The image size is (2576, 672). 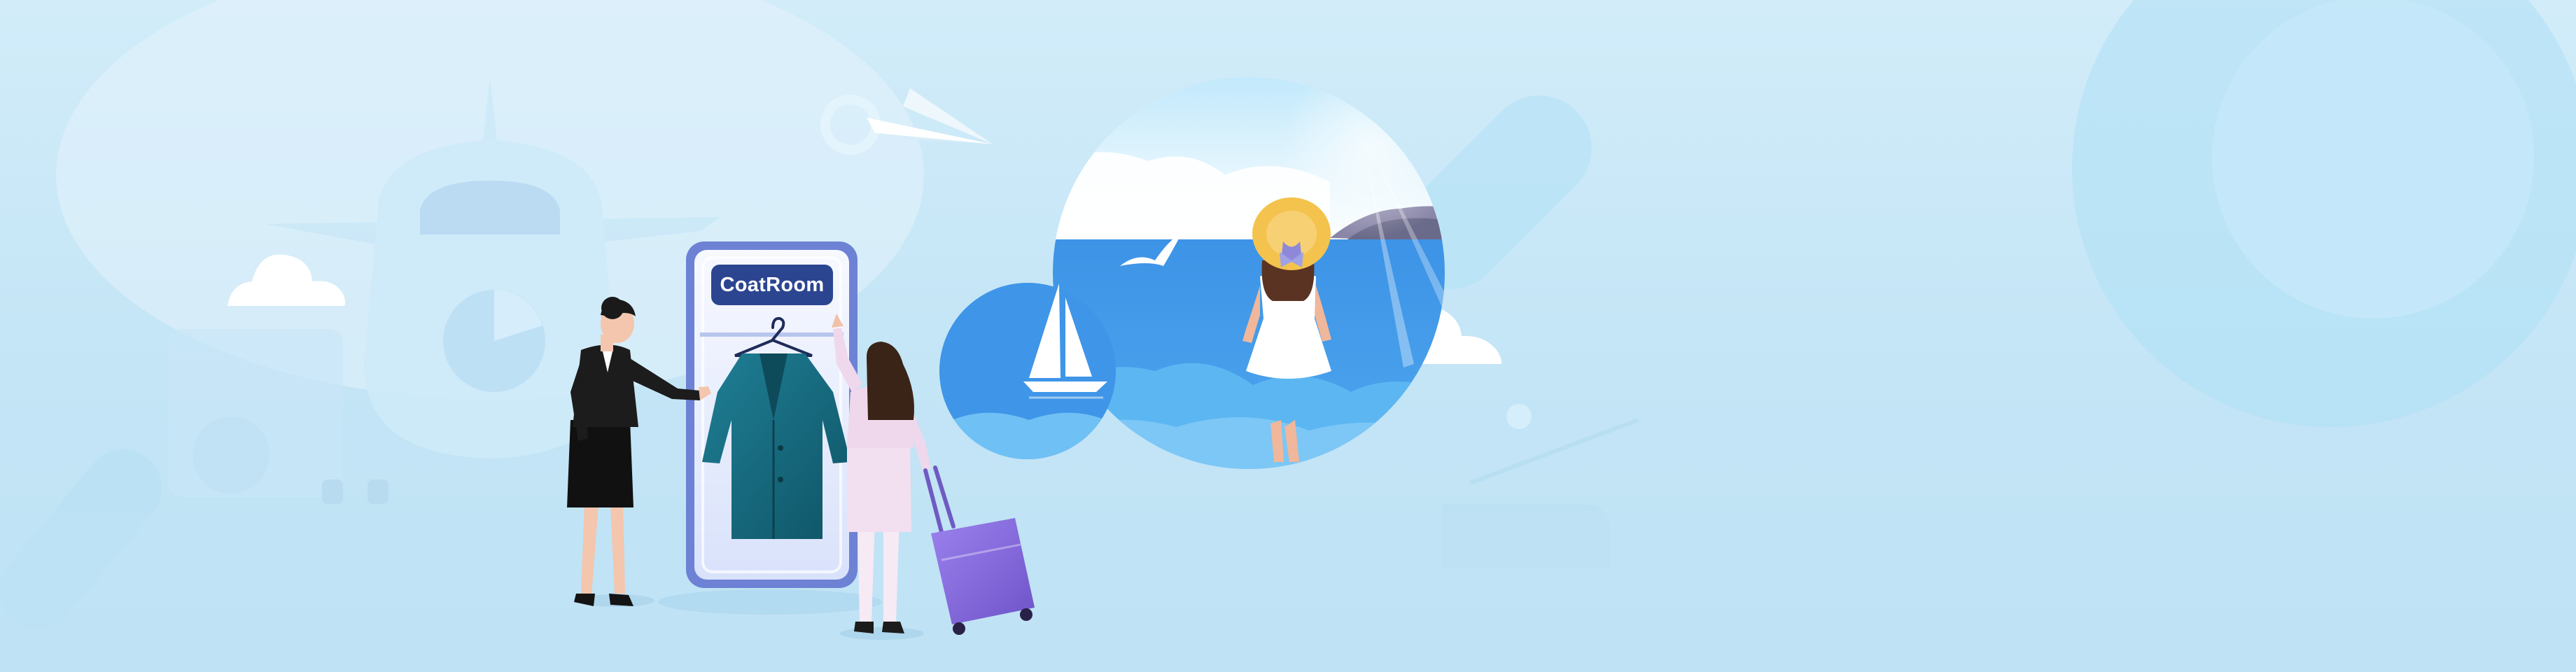 I want to click on beach-scene, so click(x=1192, y=273).